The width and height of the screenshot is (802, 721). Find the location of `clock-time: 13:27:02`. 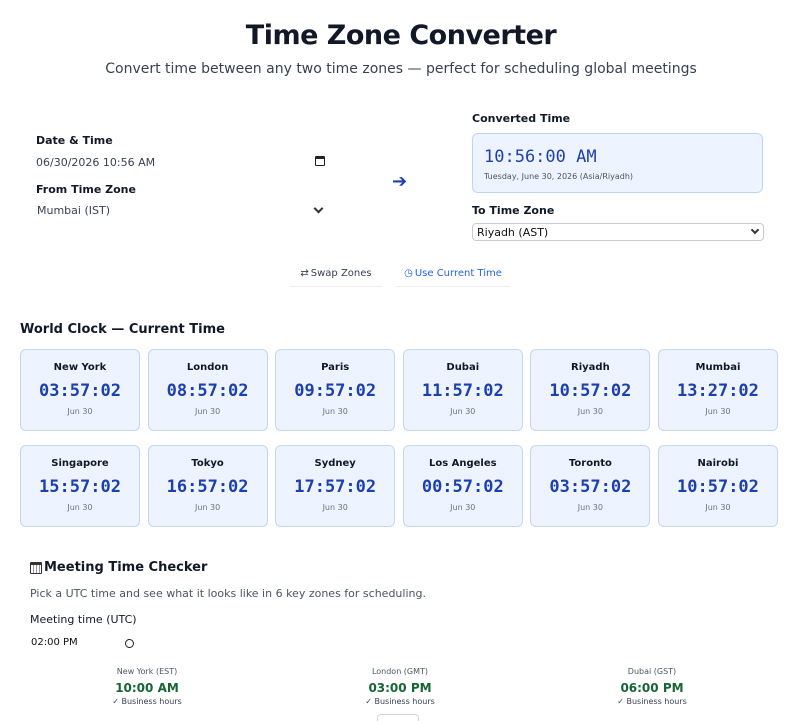

clock-time: 13:27:02 is located at coordinates (718, 391).